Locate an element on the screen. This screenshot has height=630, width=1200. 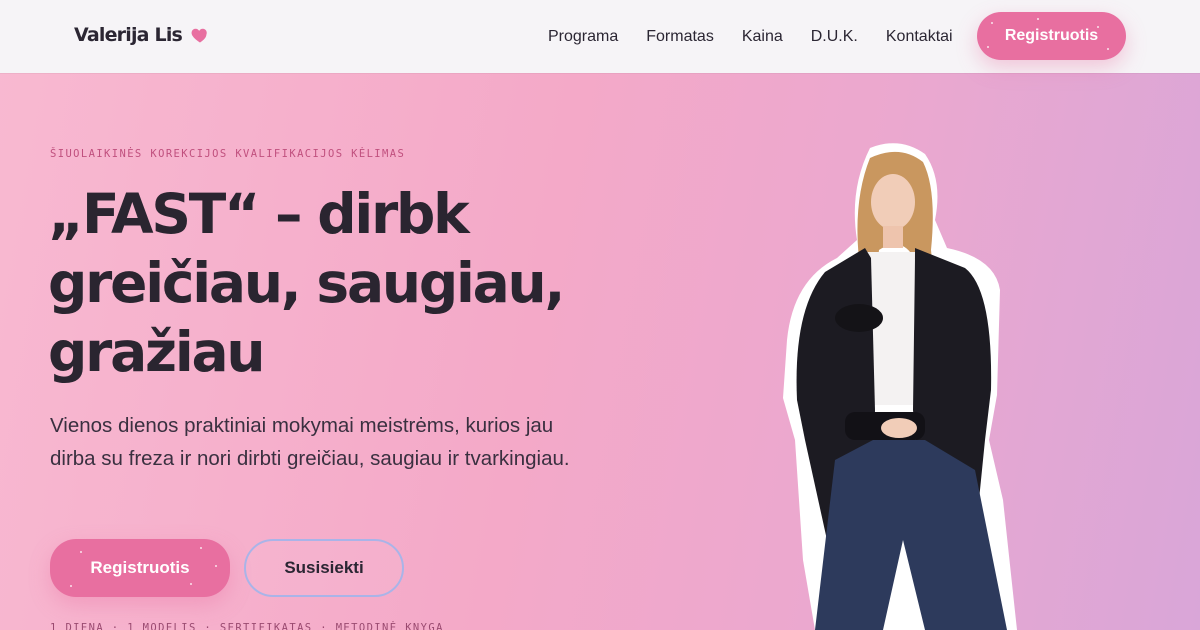
nav-duk: D.U.K. is located at coordinates (834, 37).